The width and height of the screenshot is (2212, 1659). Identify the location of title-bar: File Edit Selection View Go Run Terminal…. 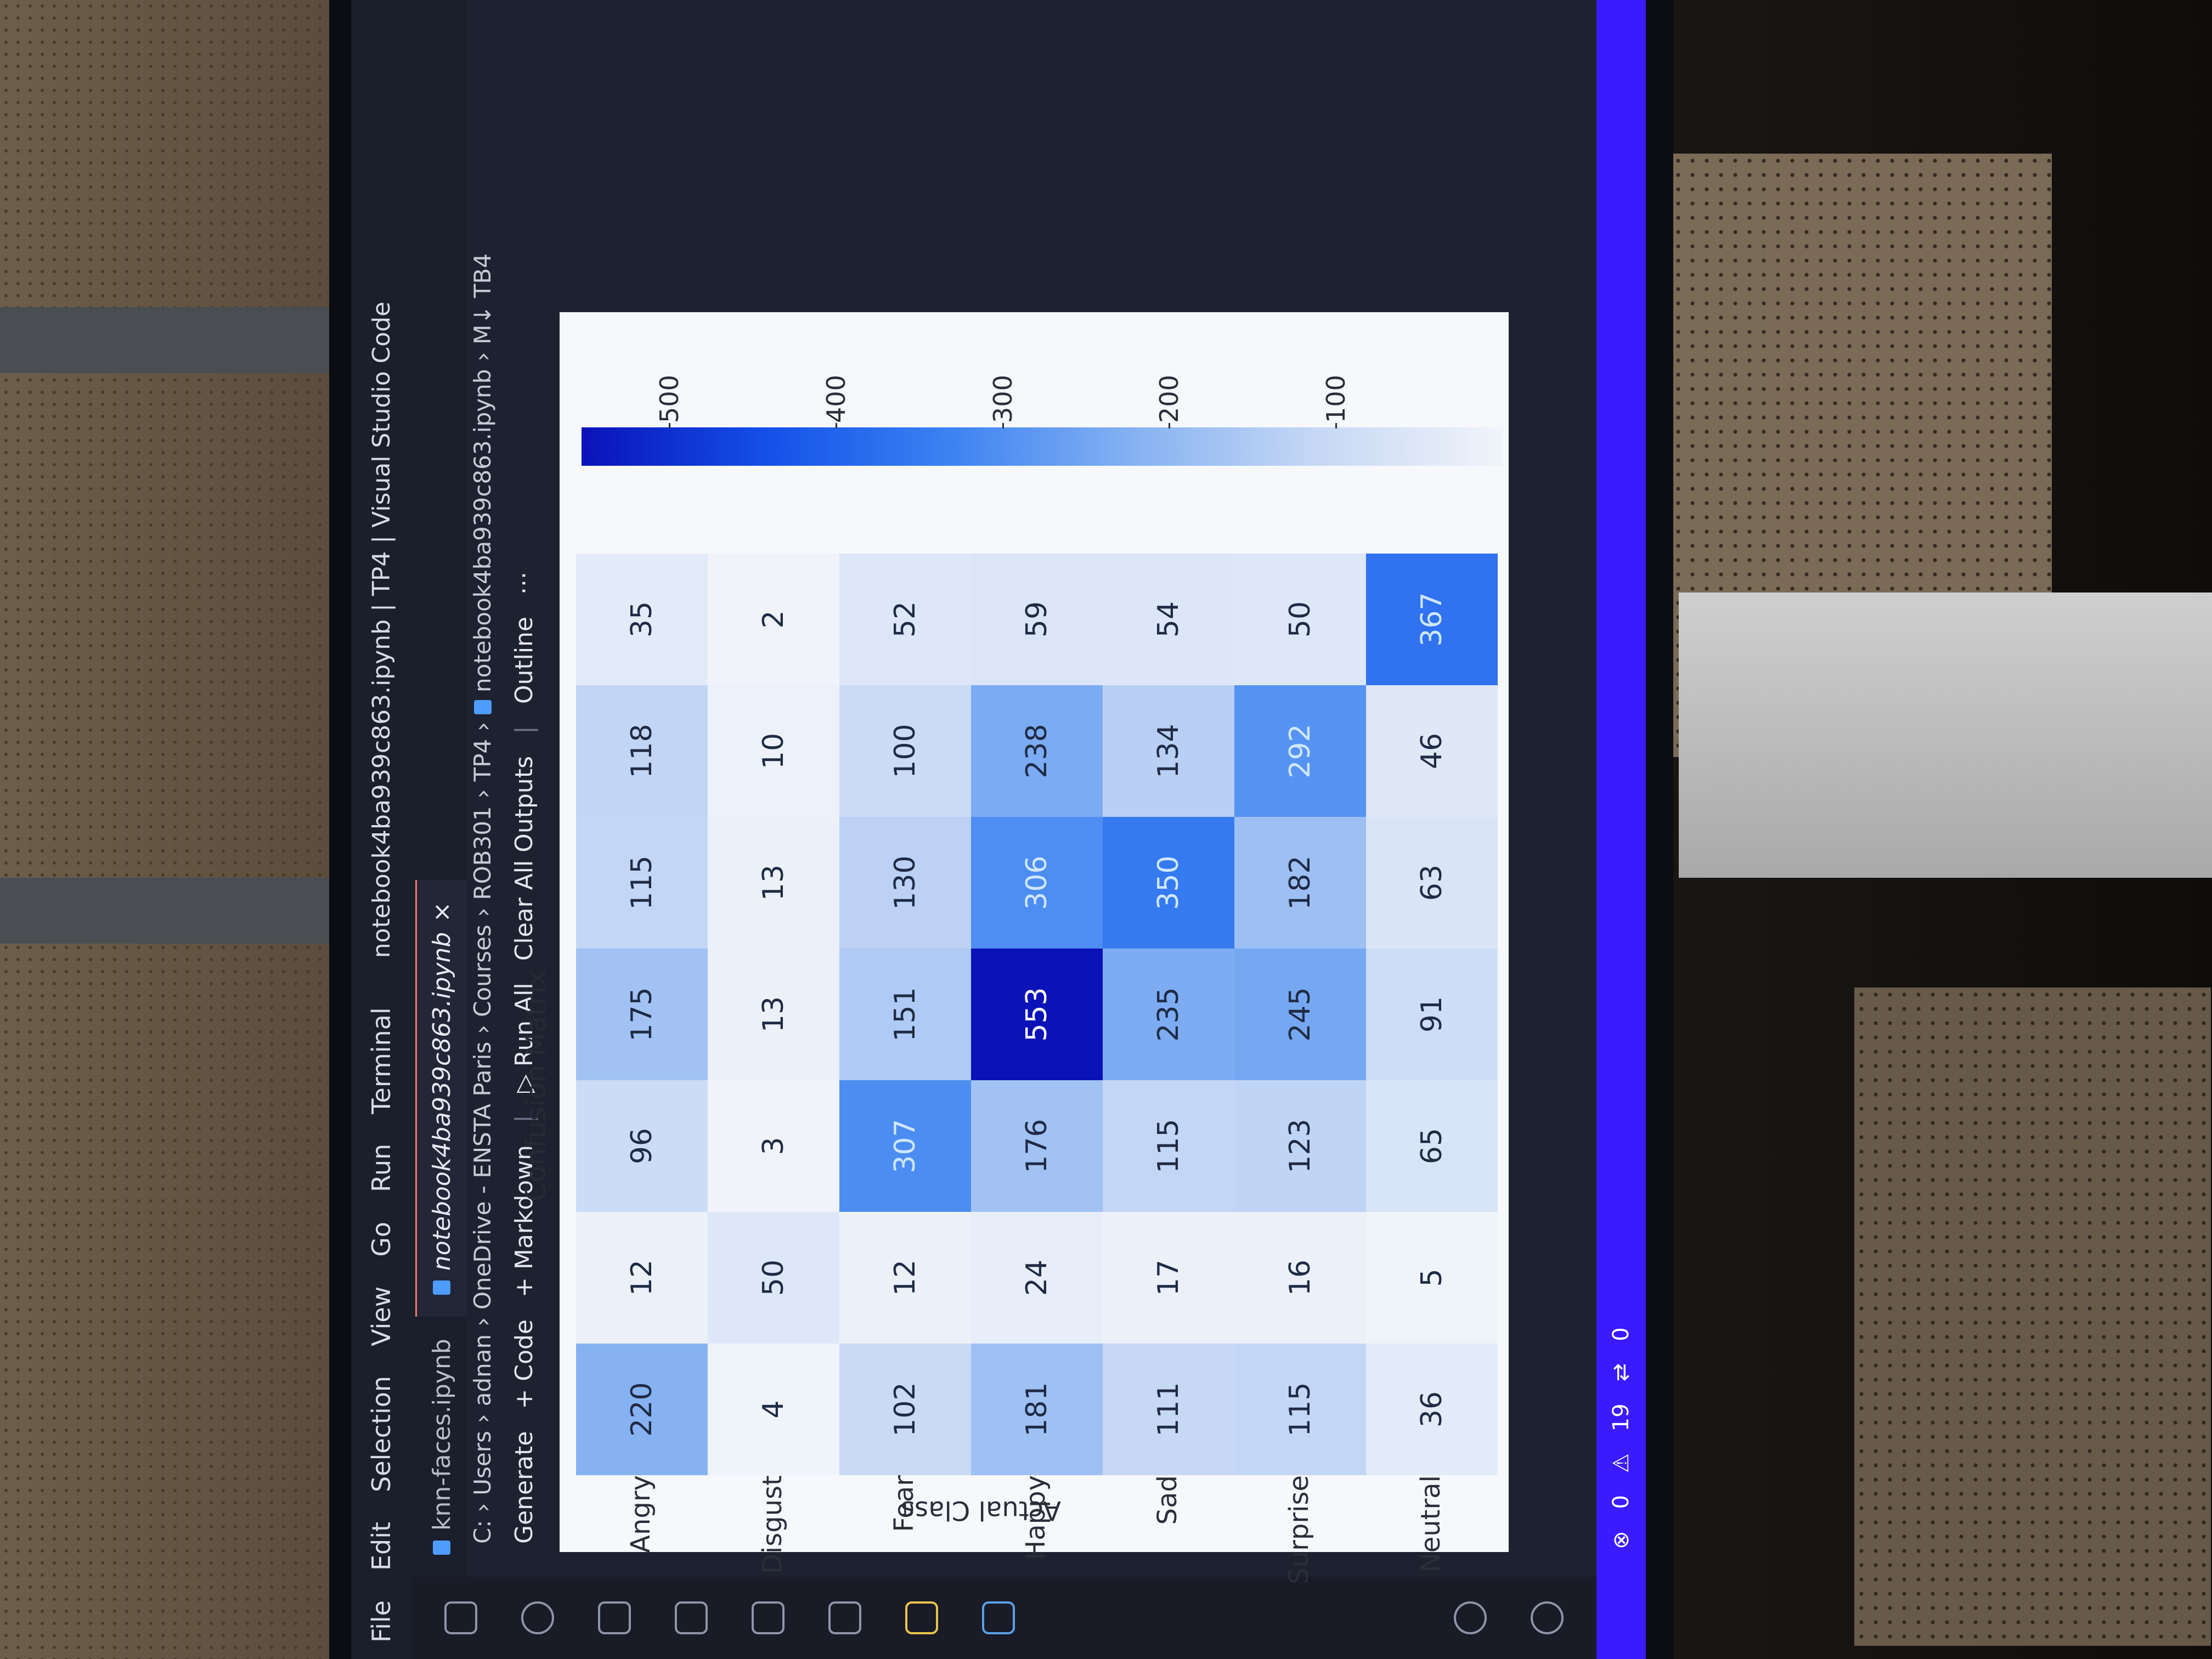
(381, 830).